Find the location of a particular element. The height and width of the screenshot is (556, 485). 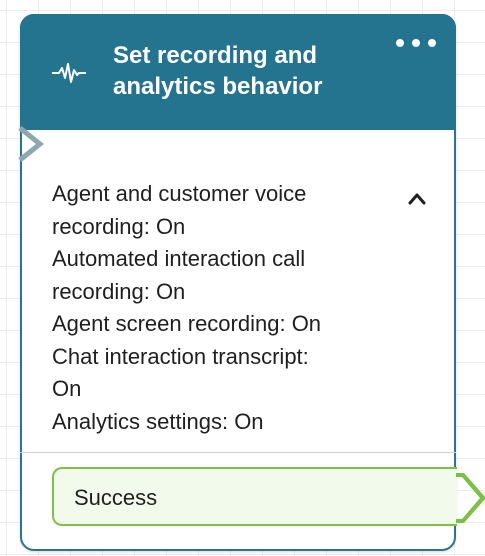

settings-line: Agent and customer voice is located at coordinates (179, 193).